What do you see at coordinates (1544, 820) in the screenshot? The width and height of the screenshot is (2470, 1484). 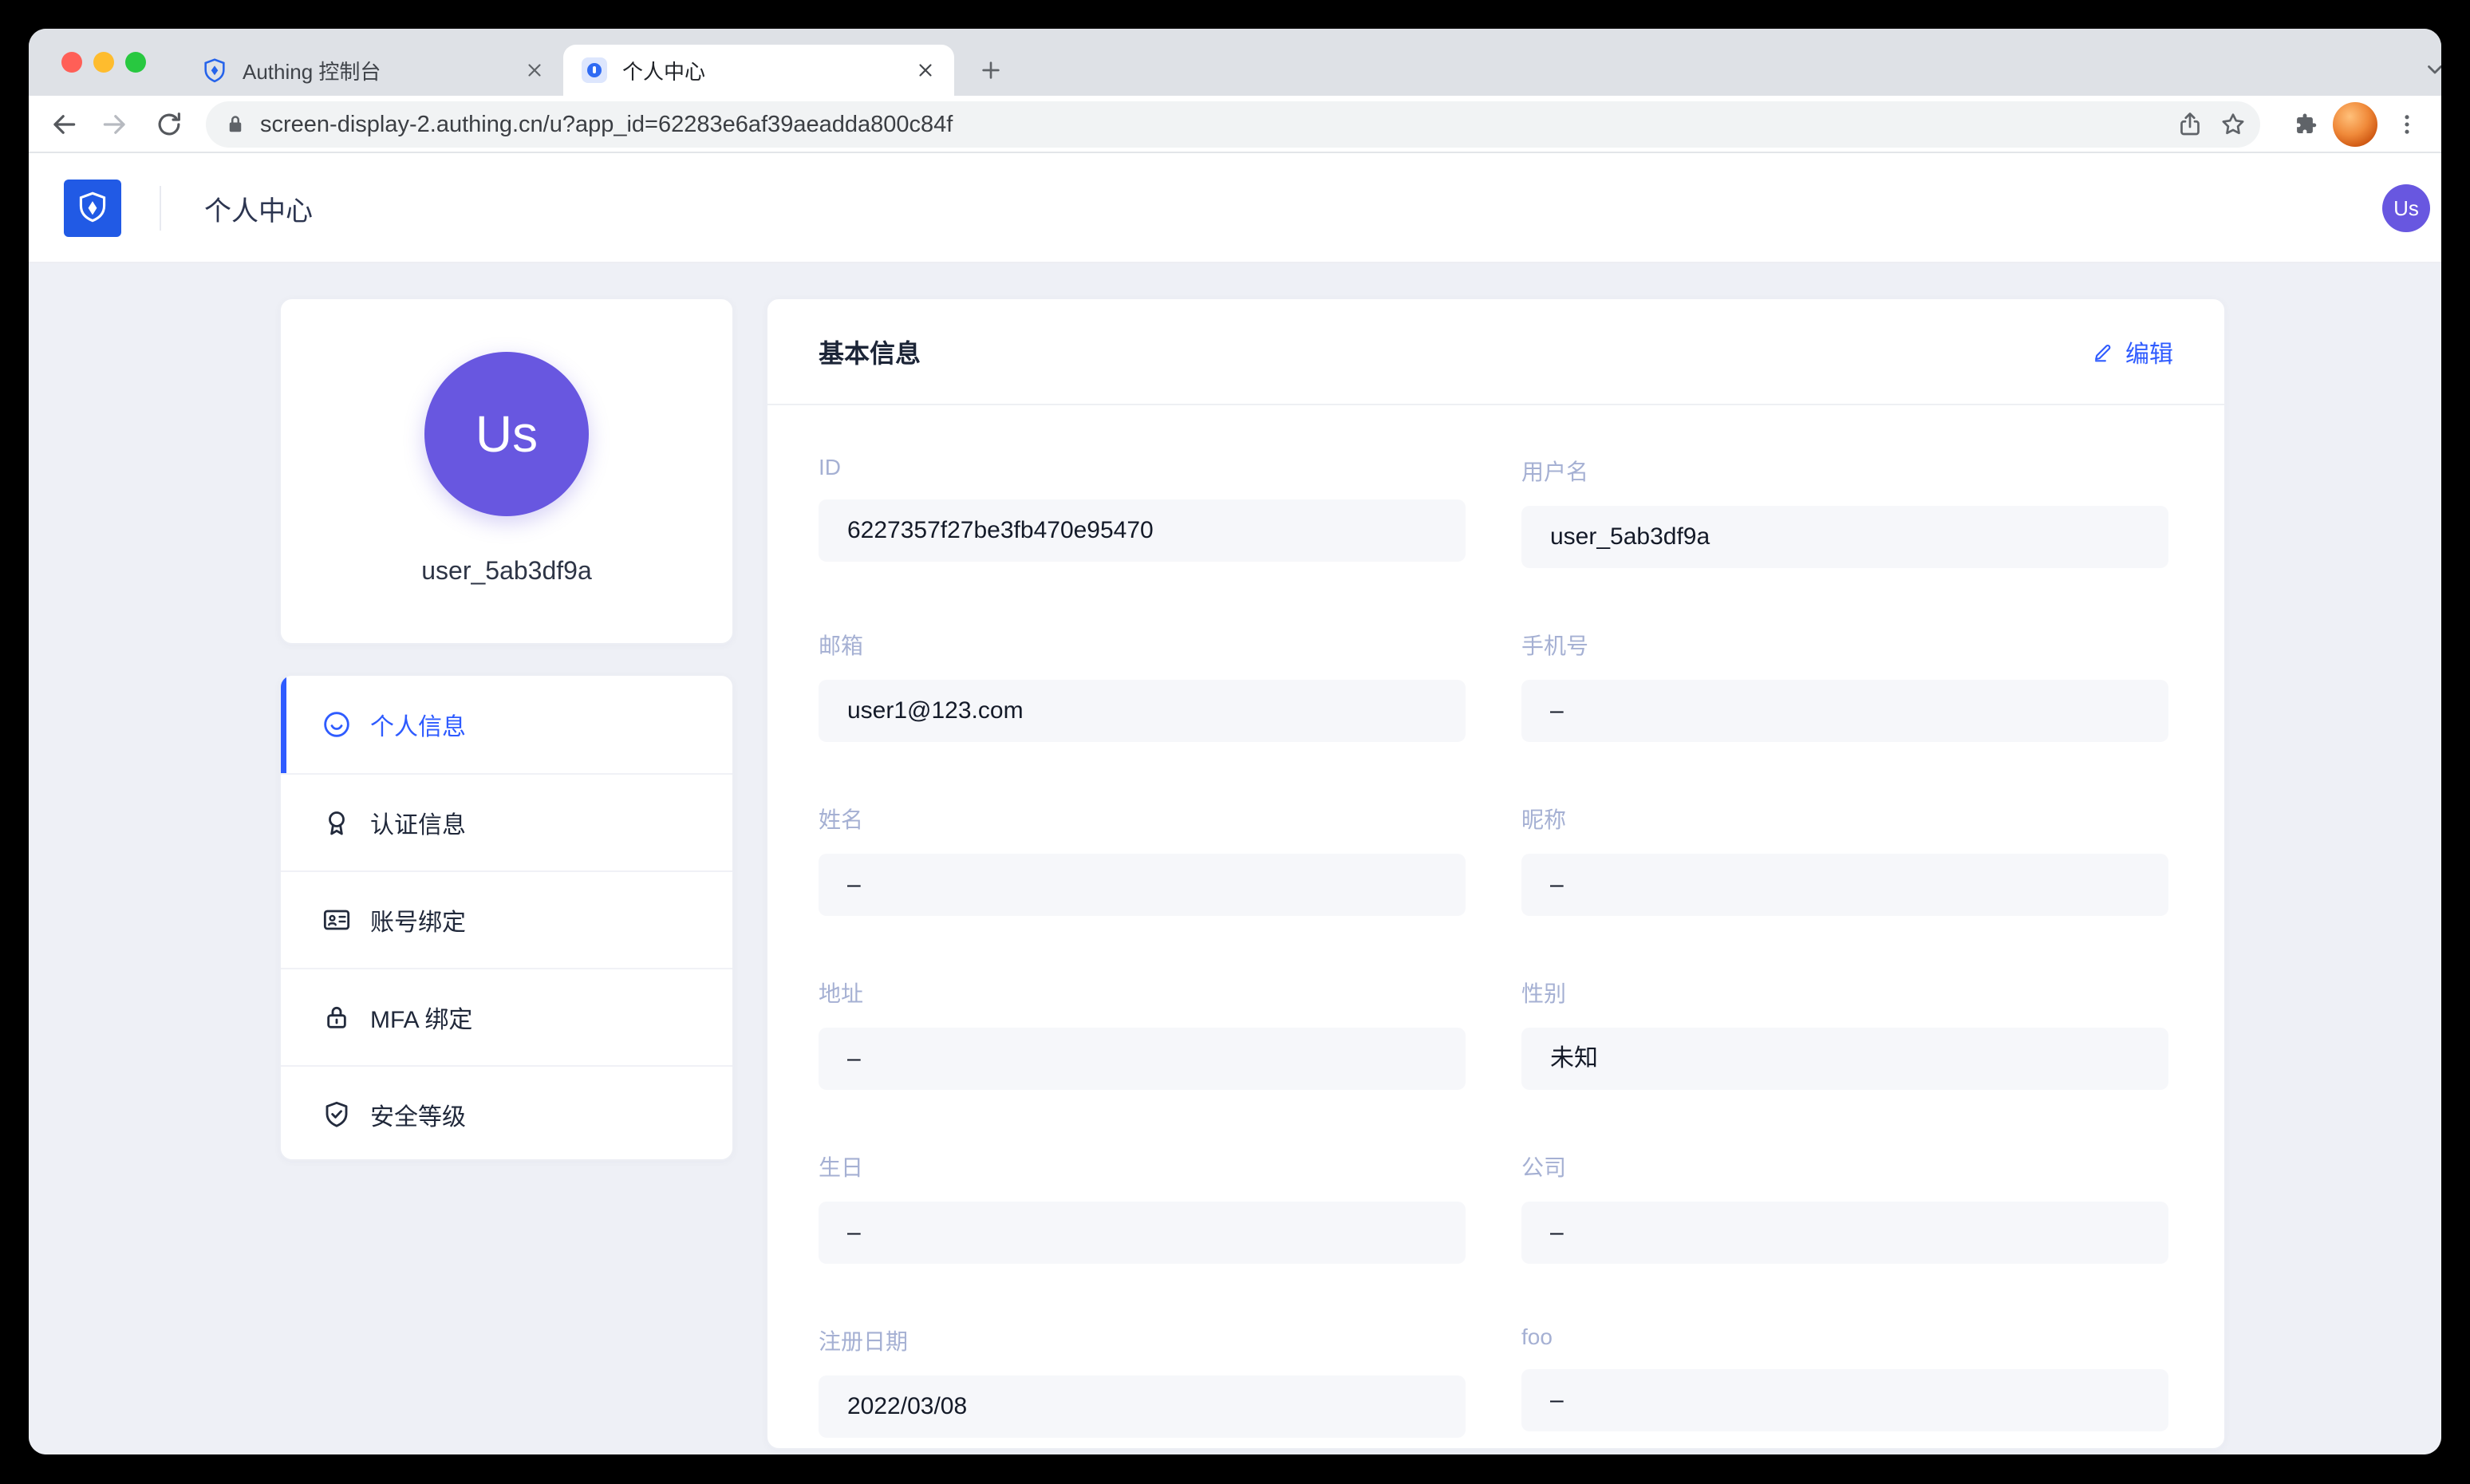 I see `field-label: 昵称` at bounding box center [1544, 820].